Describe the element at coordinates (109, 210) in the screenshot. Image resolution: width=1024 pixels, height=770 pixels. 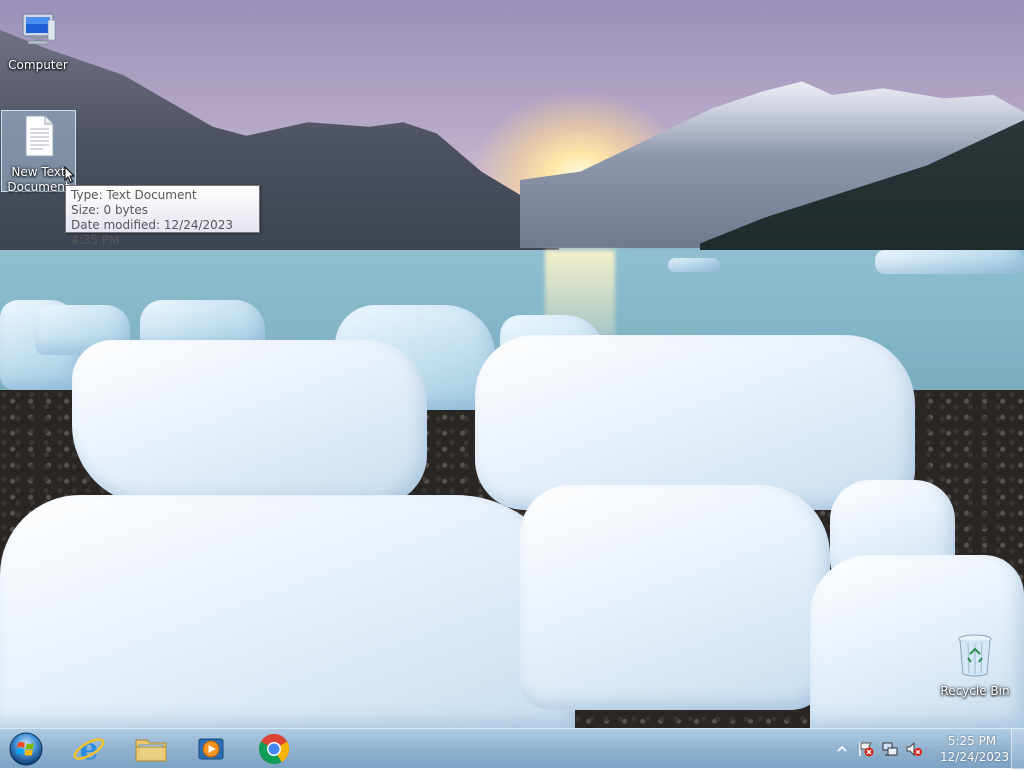
I see `tooltip-size: Size: 0 bytes` at that location.